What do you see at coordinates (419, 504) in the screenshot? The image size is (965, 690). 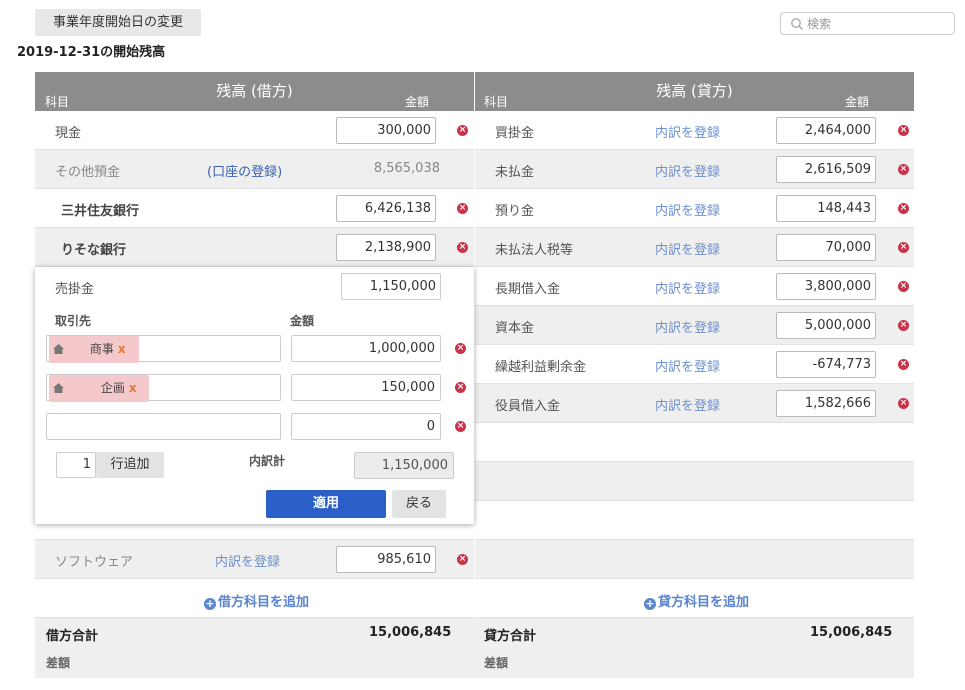 I see `back-button: 戻る` at bounding box center [419, 504].